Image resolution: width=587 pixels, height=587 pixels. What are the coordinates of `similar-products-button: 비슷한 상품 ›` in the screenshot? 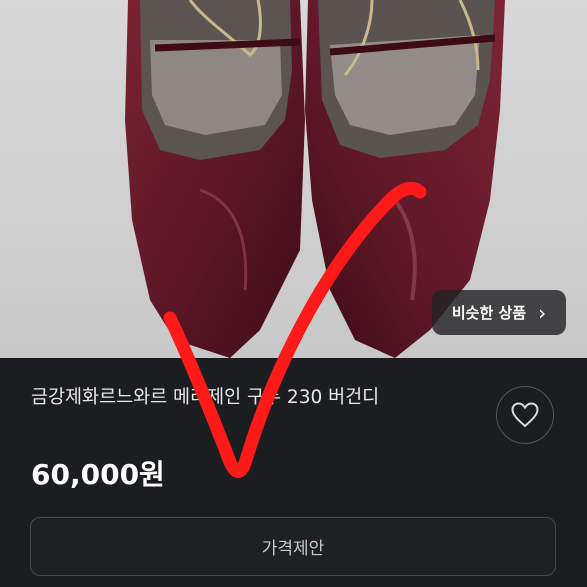 It's located at (499, 312).